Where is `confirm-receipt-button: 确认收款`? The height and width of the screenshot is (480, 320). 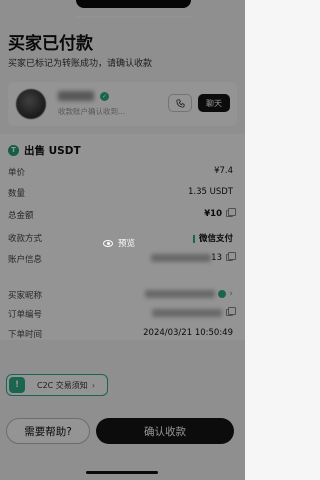
confirm-receipt-button: 确认收款 is located at coordinates (165, 431).